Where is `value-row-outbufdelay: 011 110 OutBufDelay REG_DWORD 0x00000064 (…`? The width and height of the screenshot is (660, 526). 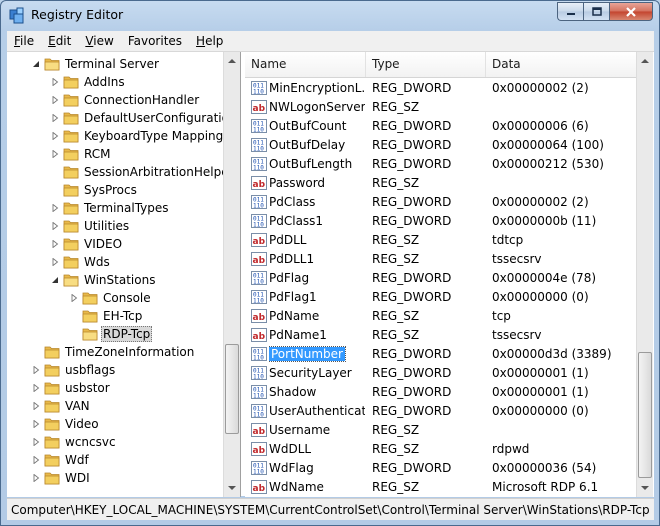
value-row-outbufdelay: 011 110 OutBufDelay REG_DWORD 0x00000064 (… is located at coordinates (440, 145).